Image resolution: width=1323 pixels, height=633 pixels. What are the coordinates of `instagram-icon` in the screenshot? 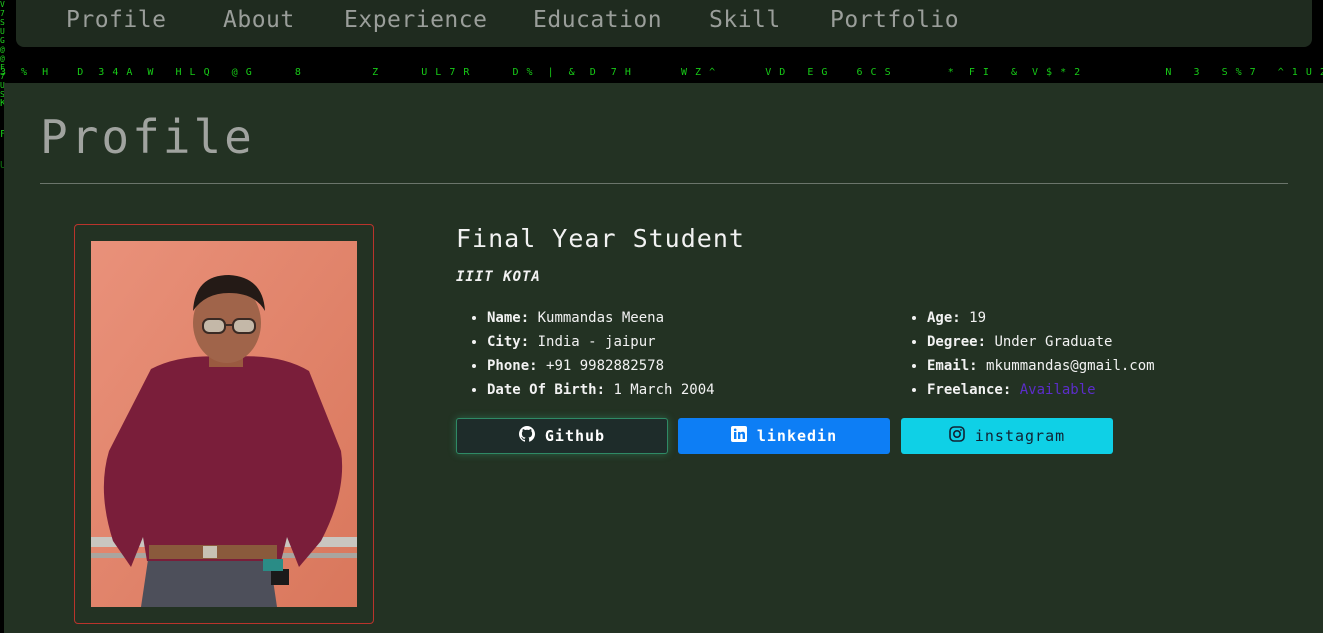 It's located at (957, 436).